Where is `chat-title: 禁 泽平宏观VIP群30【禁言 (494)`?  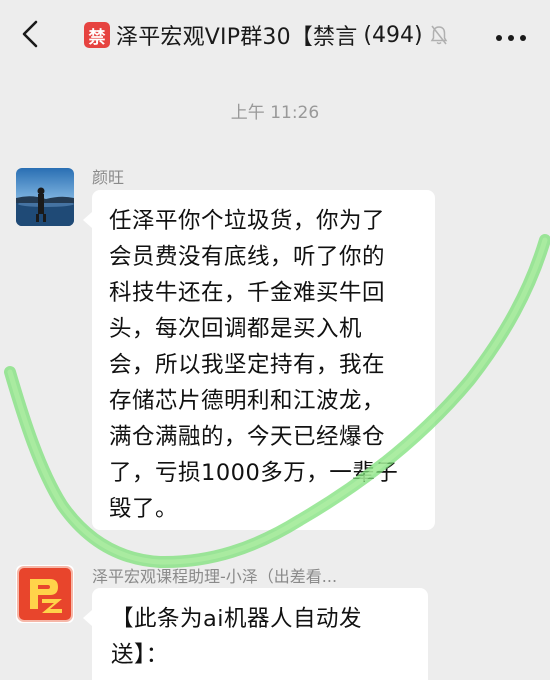 chat-title: 禁 泽平宏观VIP群30【禁言 (494) is located at coordinates (284, 35).